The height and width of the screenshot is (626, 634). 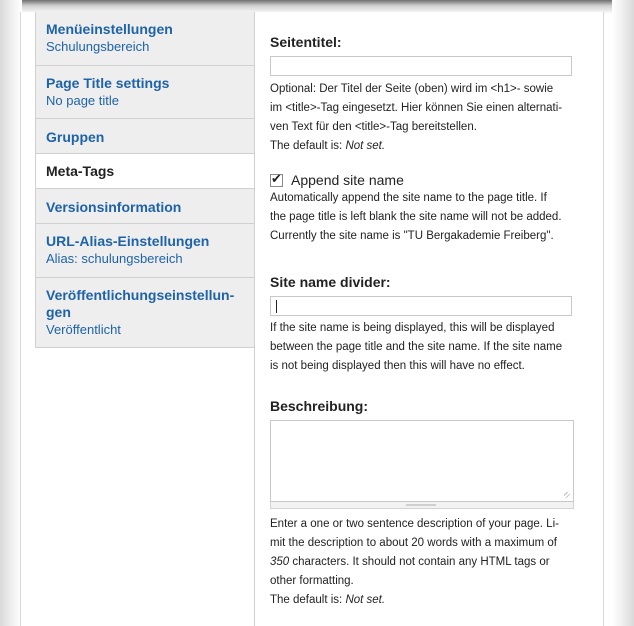 What do you see at coordinates (426, 179) in the screenshot?
I see `append-site-name-row: ✔ Append site name` at bounding box center [426, 179].